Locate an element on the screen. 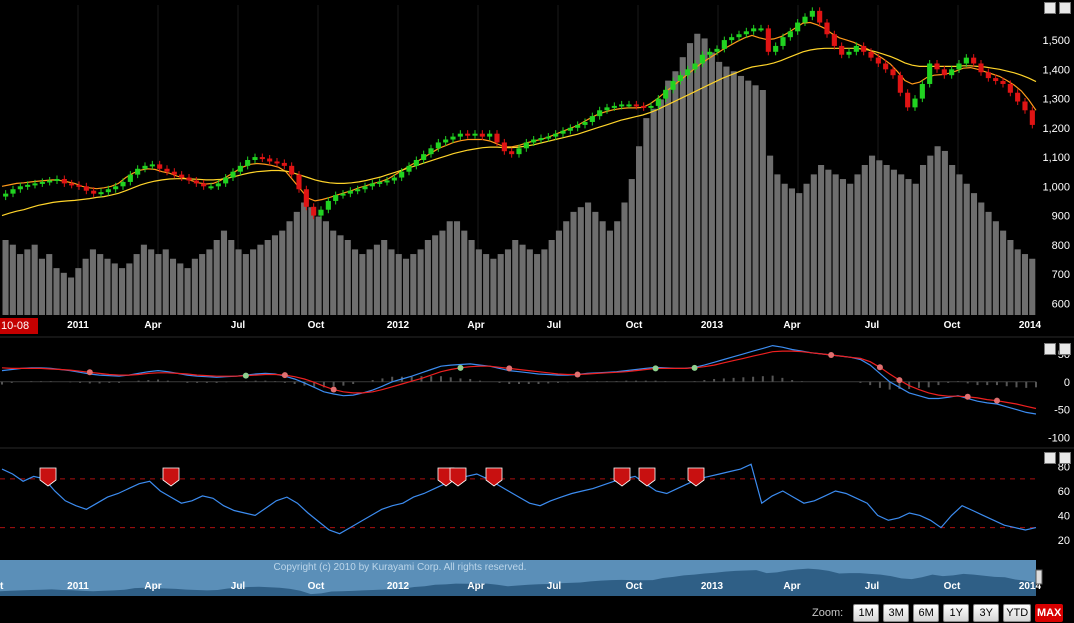  price-axis-tick: 1,200 is located at coordinates (1056, 129).